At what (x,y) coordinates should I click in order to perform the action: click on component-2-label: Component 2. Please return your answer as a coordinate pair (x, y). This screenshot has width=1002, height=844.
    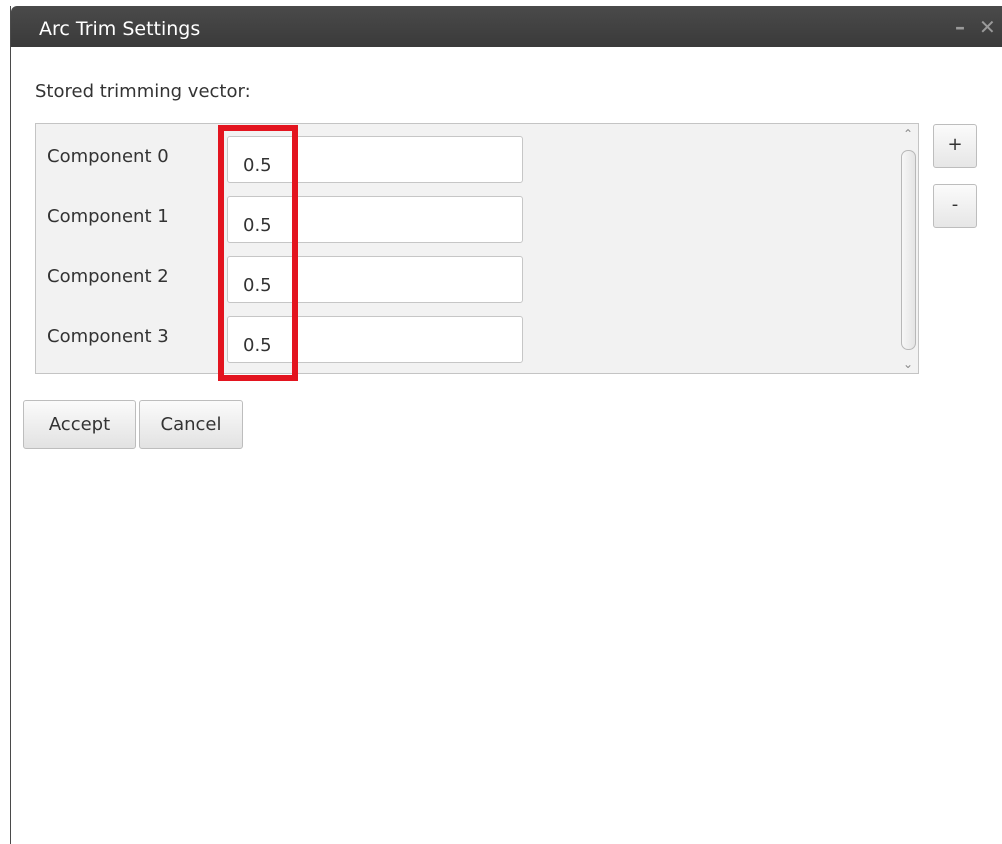
    Looking at the image, I should click on (108, 276).